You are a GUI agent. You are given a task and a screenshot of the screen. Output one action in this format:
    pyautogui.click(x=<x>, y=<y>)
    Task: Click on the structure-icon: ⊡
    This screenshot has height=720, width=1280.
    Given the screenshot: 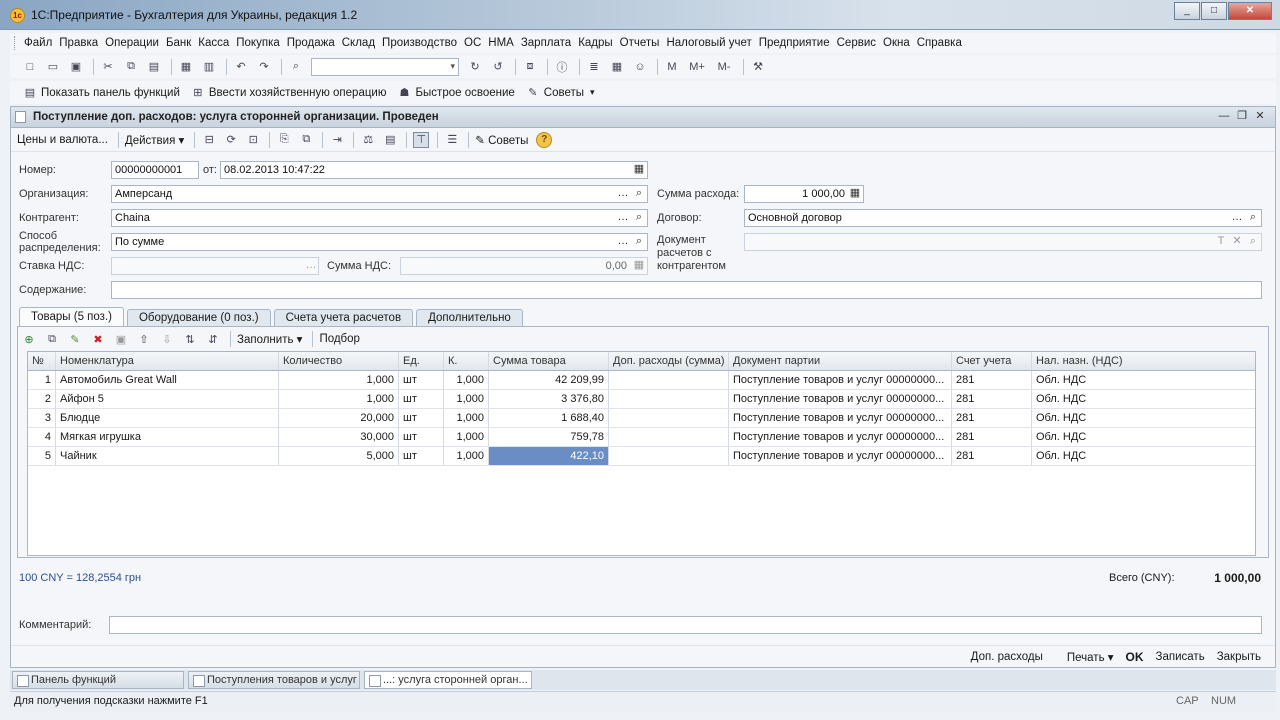 What is the action you would take?
    pyautogui.click(x=253, y=140)
    